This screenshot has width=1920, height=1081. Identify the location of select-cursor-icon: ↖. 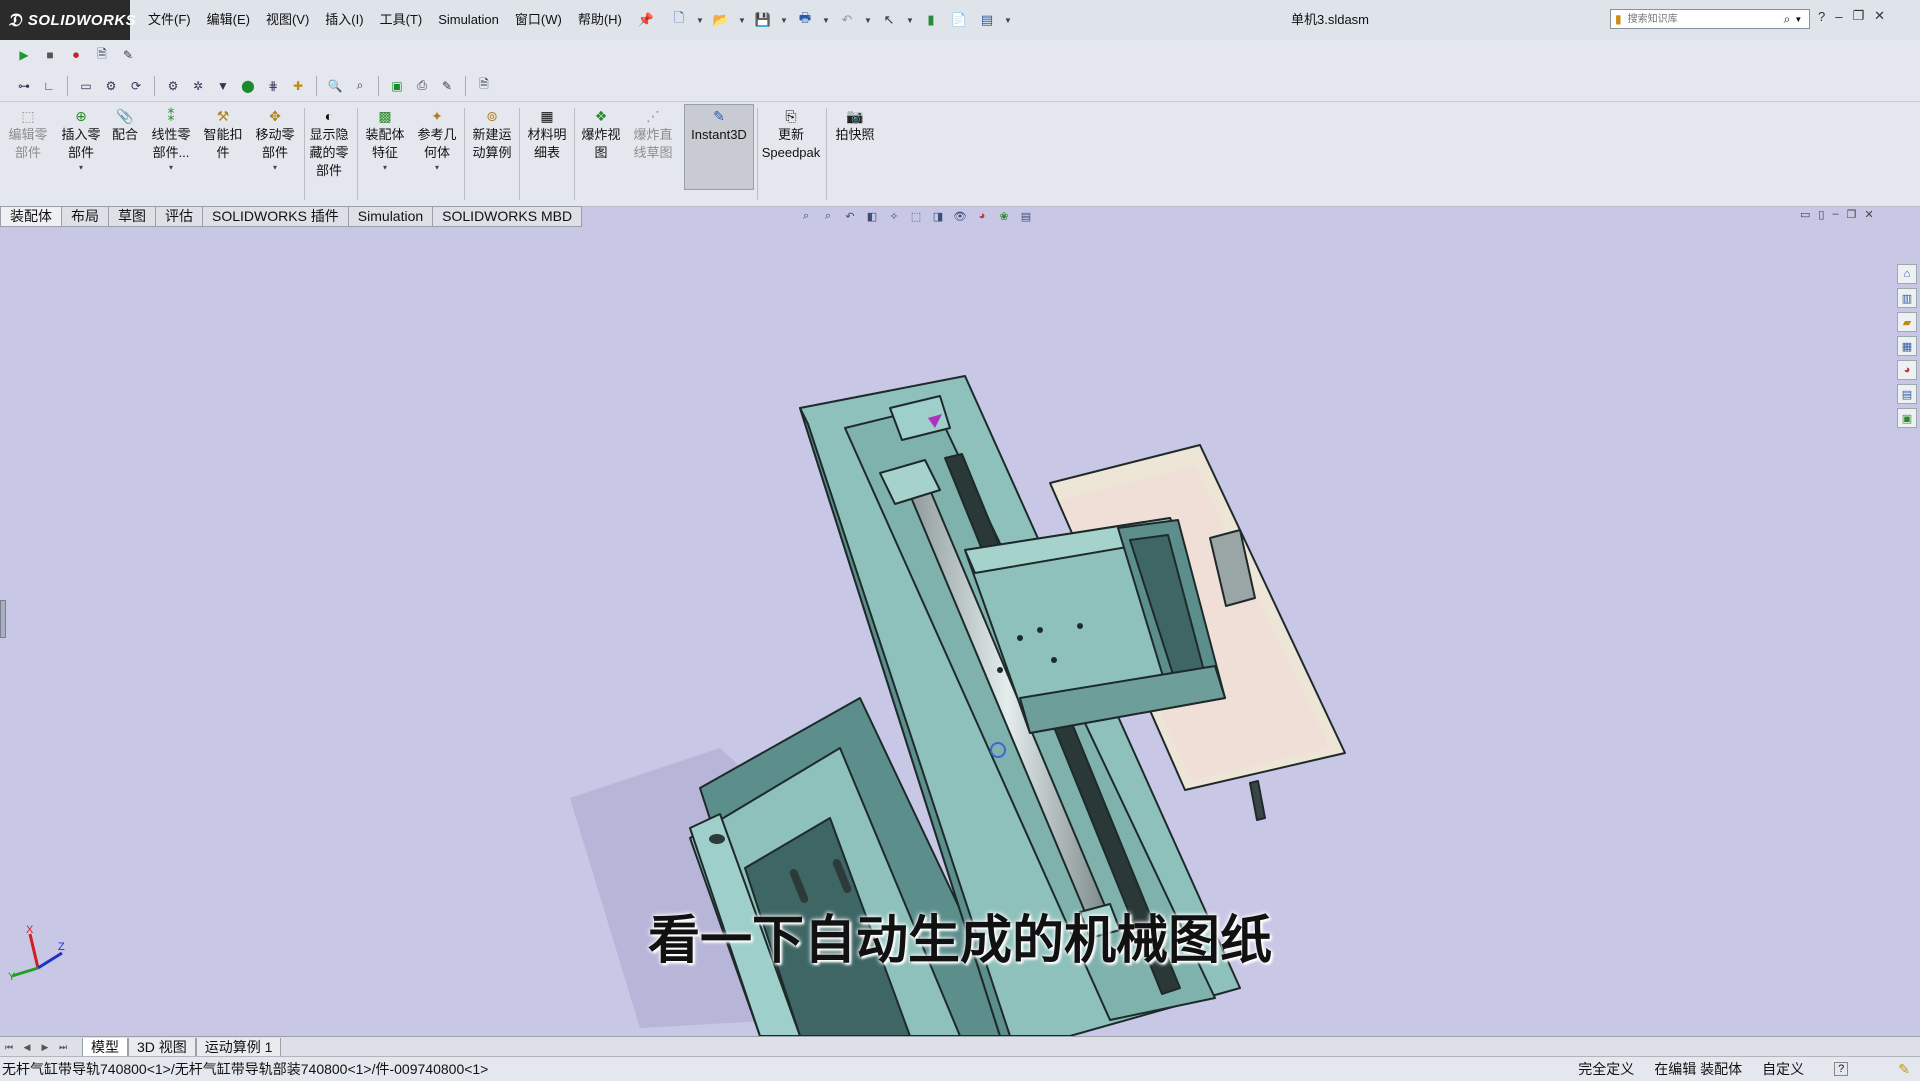
(889, 20).